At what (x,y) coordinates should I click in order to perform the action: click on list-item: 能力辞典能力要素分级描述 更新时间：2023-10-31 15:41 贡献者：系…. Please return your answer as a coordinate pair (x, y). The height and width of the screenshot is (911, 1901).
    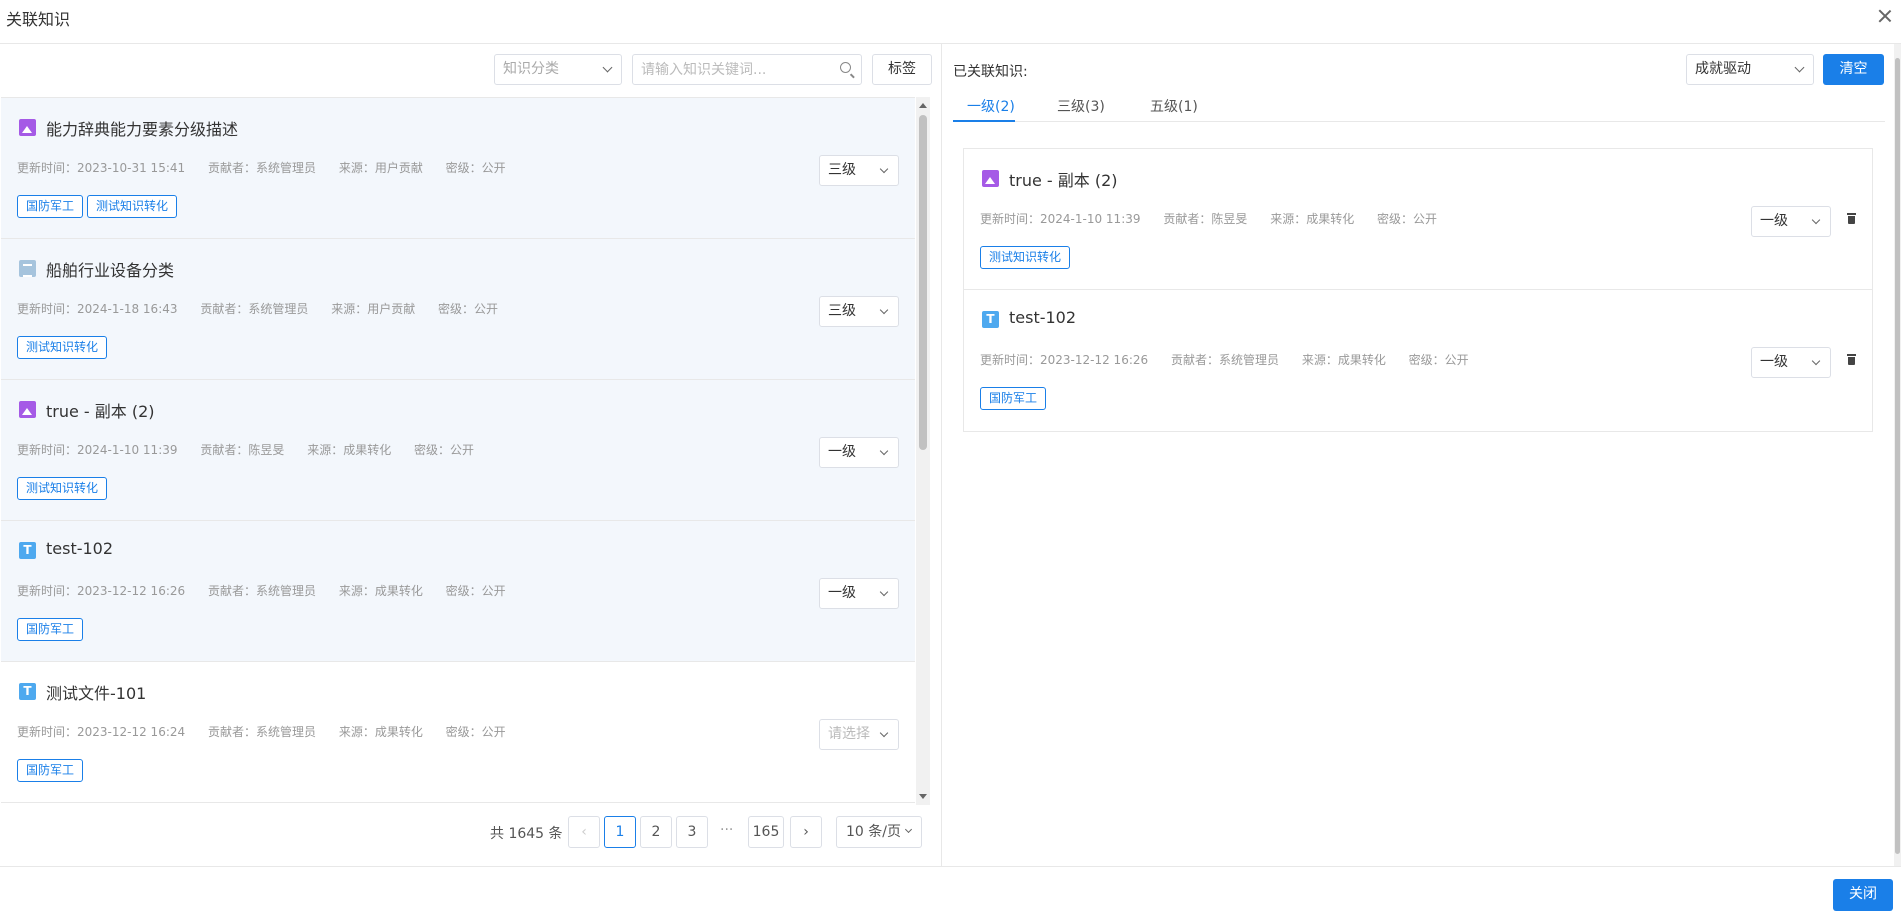
    Looking at the image, I should click on (458, 168).